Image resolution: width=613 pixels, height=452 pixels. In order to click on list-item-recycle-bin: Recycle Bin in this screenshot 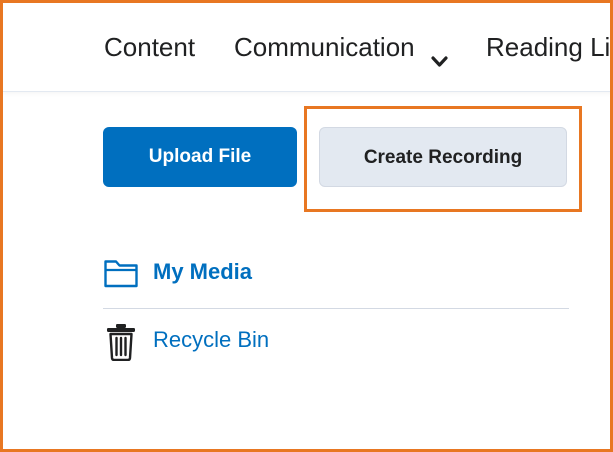, I will do `click(336, 339)`.